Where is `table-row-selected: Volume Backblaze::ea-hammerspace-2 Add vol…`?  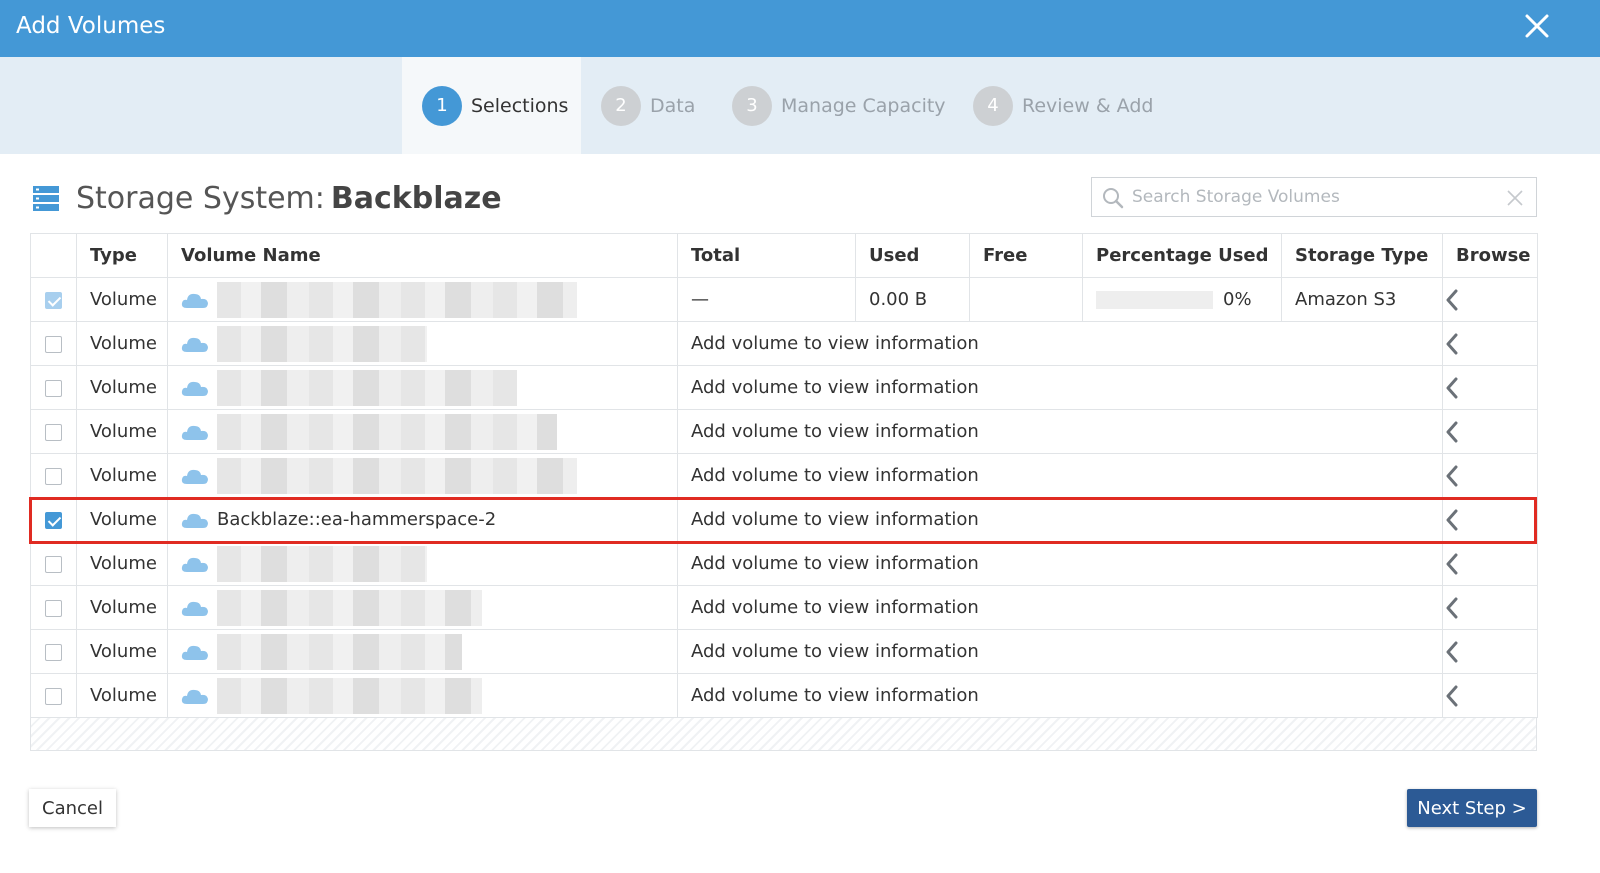
table-row-selected: Volume Backblaze::ea-hammerspace-2 Add vol… is located at coordinates (784, 519).